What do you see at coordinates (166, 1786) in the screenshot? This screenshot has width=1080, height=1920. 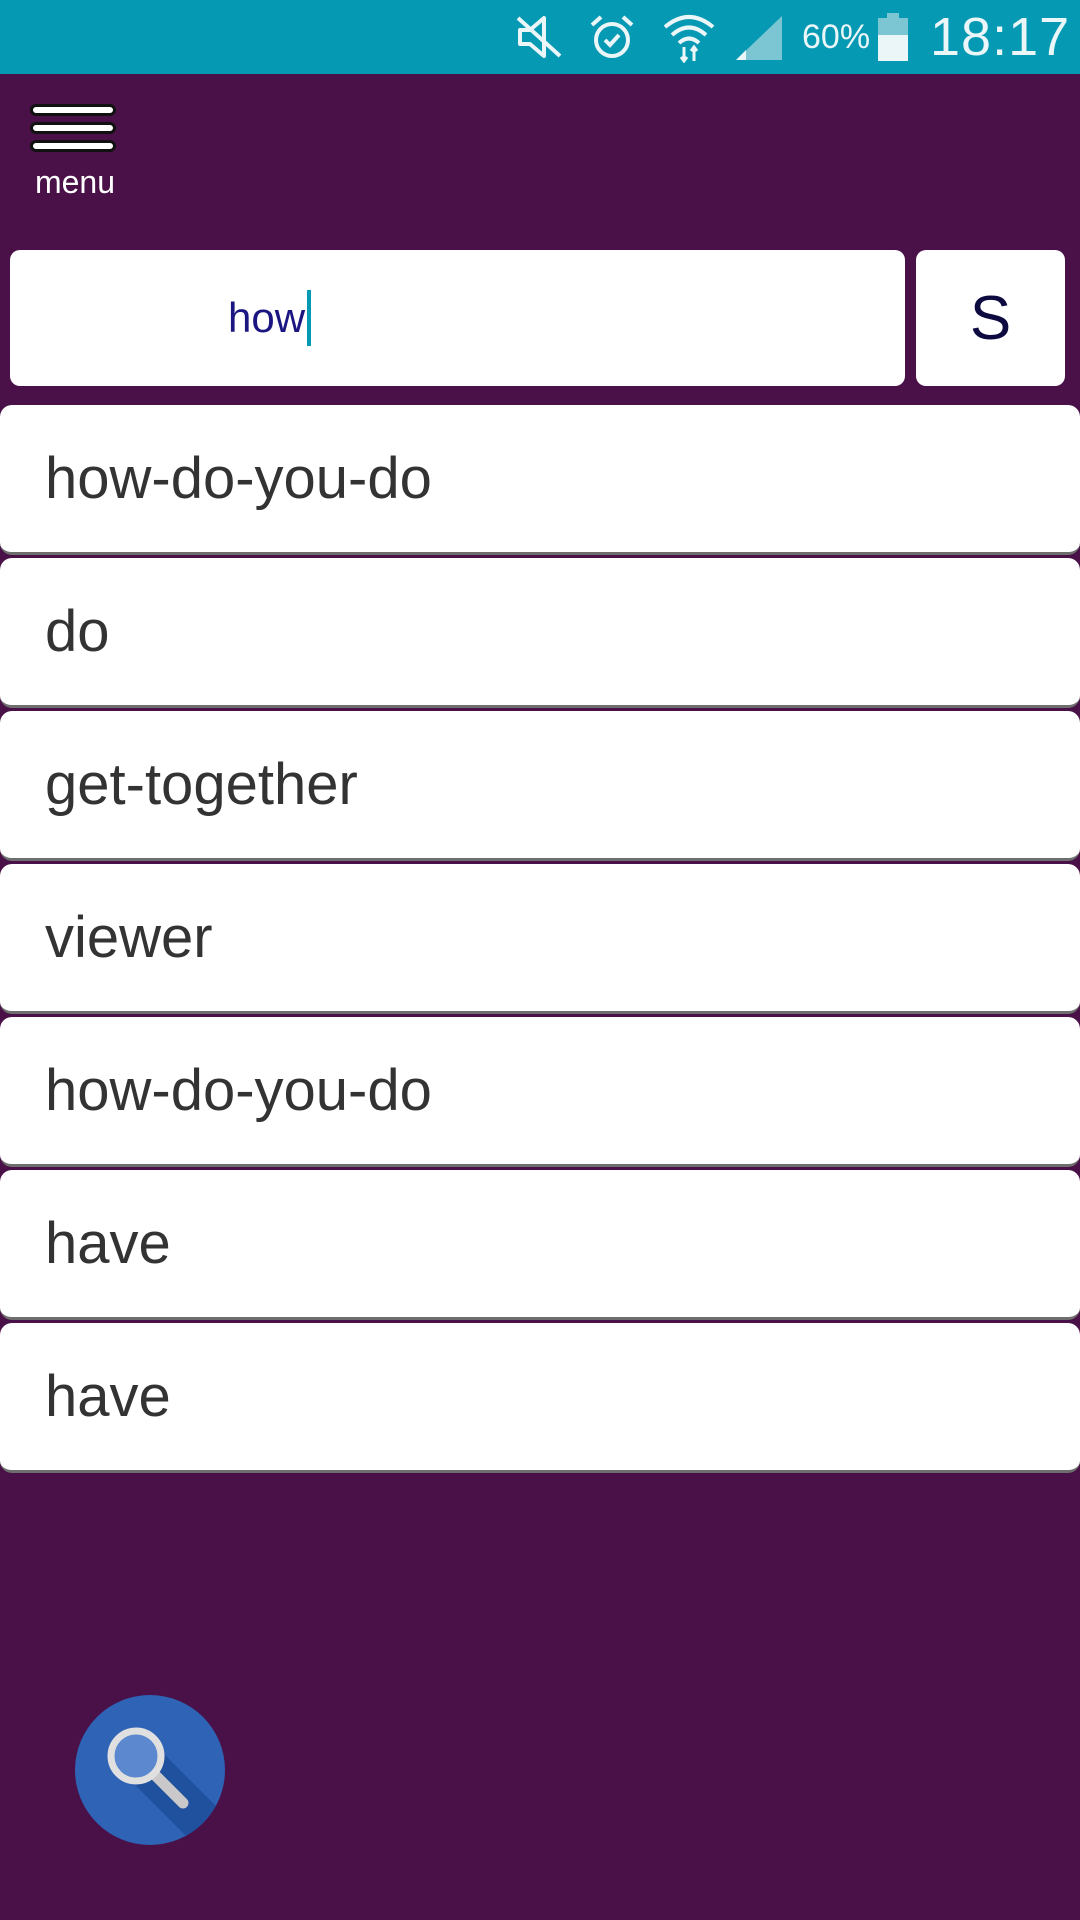 I see `search-icon` at bounding box center [166, 1786].